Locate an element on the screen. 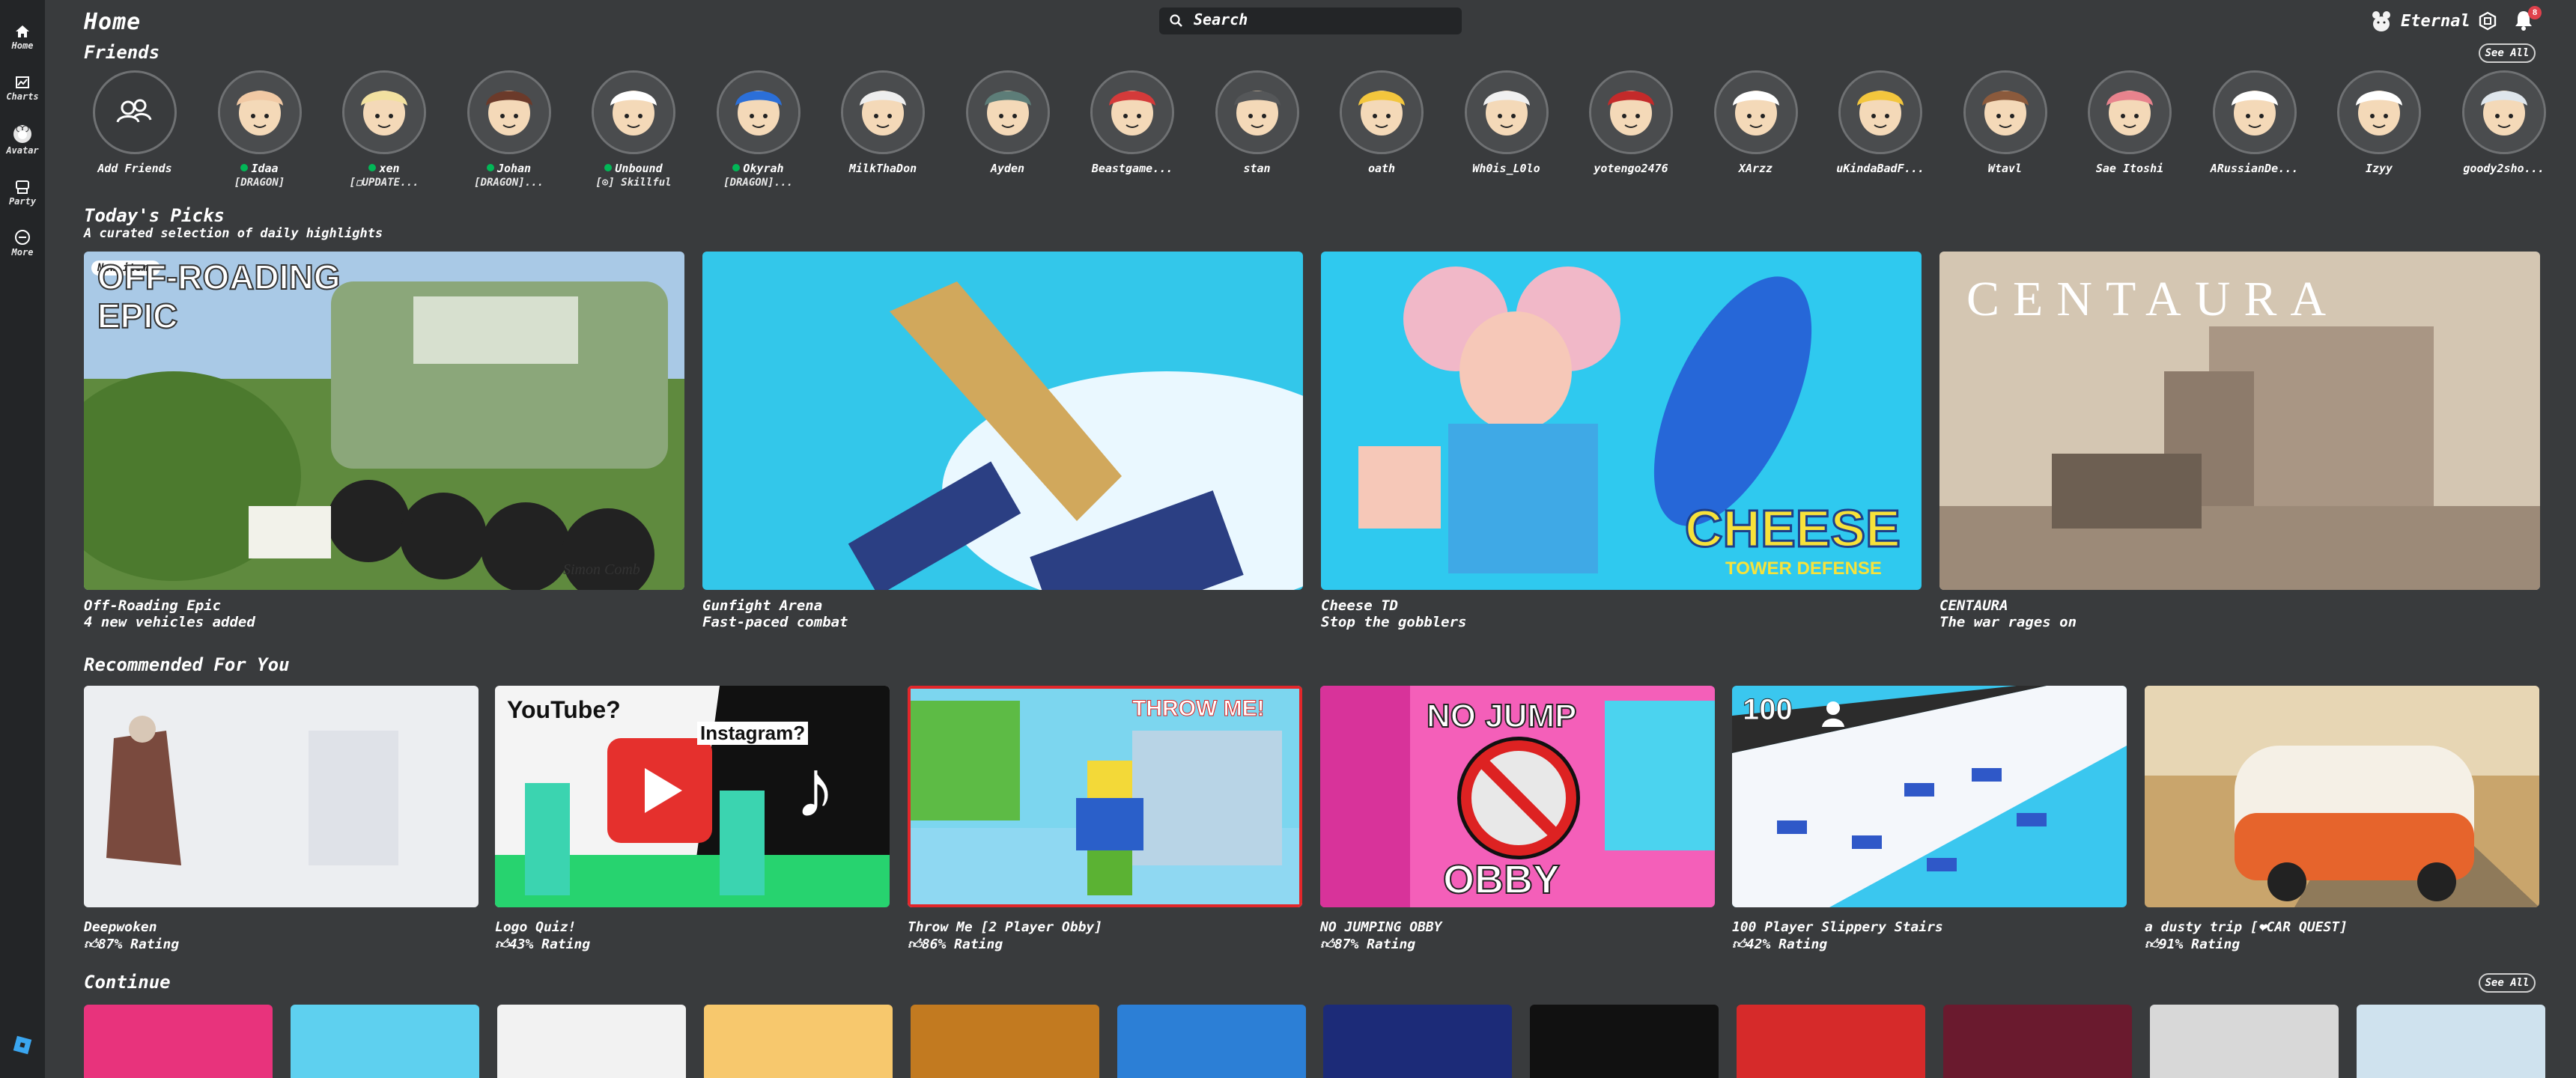  friend-name-text: XArzz is located at coordinates (1755, 168).